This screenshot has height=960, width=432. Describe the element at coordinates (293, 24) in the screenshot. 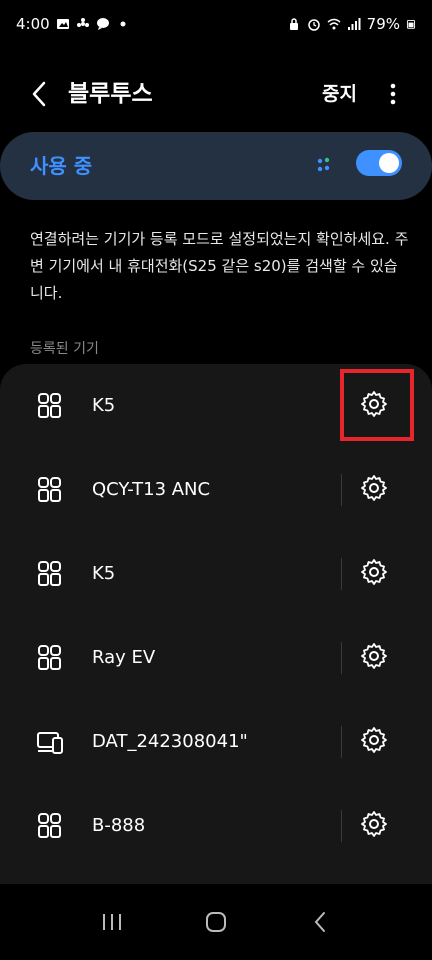

I see `lock-icon` at that location.